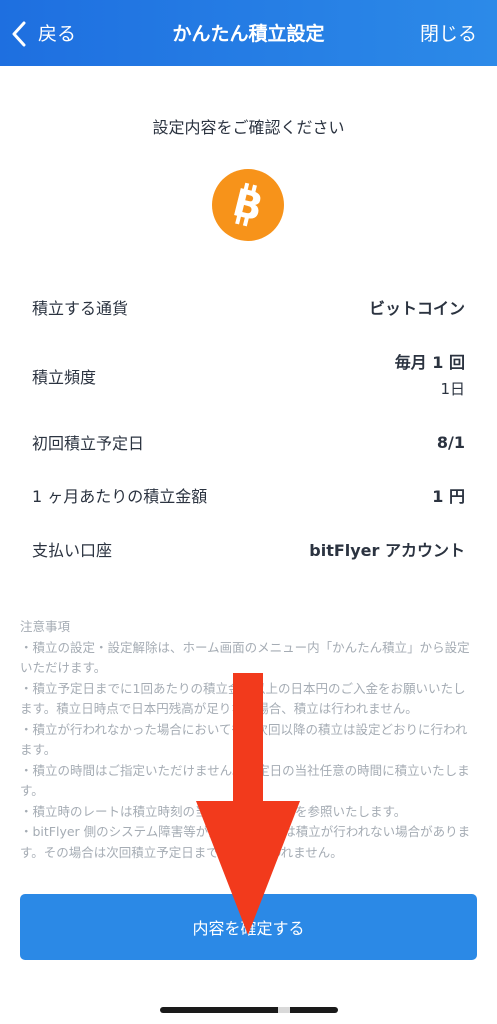 Image resolution: width=497 pixels, height=1024 pixels. I want to click on bitcoin-icon: B, so click(248, 205).